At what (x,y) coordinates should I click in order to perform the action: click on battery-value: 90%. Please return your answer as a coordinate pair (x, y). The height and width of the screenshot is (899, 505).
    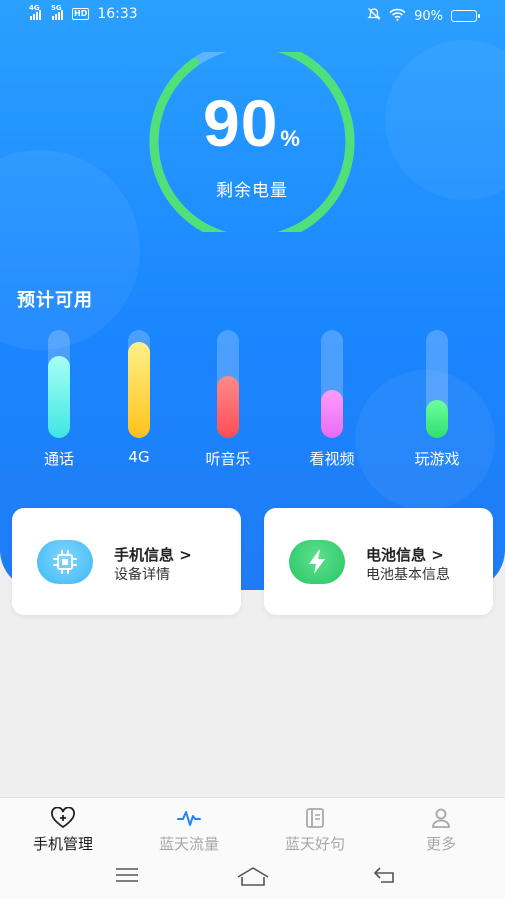
    Looking at the image, I should click on (252, 131).